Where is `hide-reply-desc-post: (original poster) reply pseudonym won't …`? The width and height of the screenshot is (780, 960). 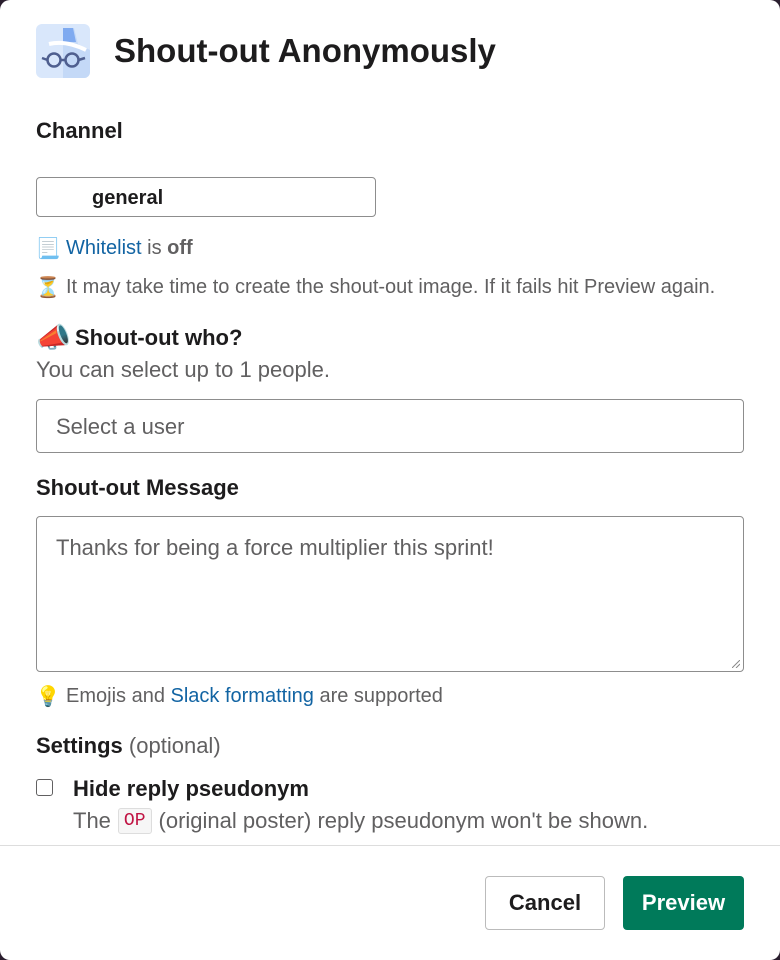 hide-reply-desc-post: (original poster) reply pseudonym won't … is located at coordinates (403, 820).